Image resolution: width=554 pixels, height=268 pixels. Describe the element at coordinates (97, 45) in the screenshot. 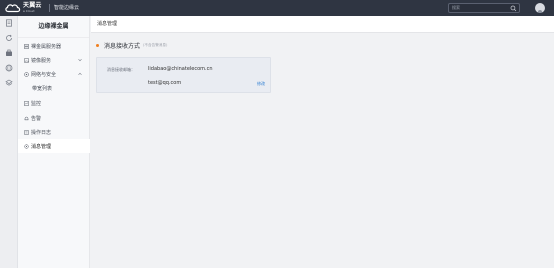

I see `section-dot` at that location.